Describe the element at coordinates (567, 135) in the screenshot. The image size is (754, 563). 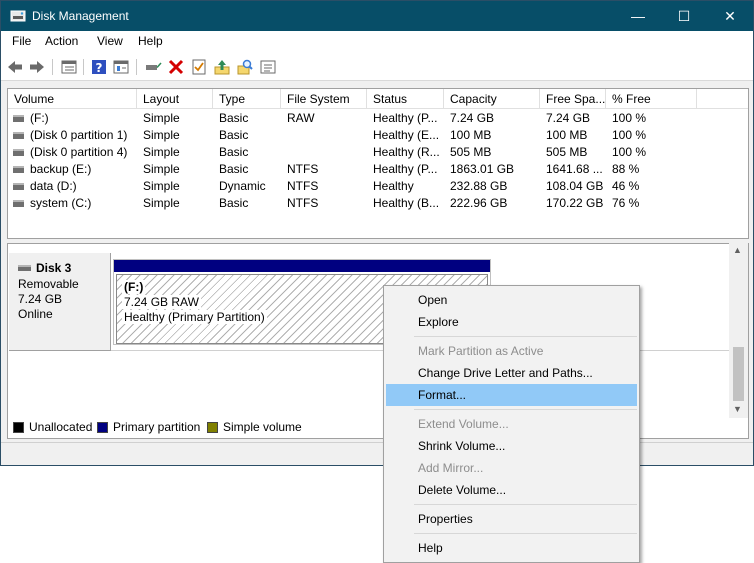
I see `cell-free-space: 100 MB` at that location.